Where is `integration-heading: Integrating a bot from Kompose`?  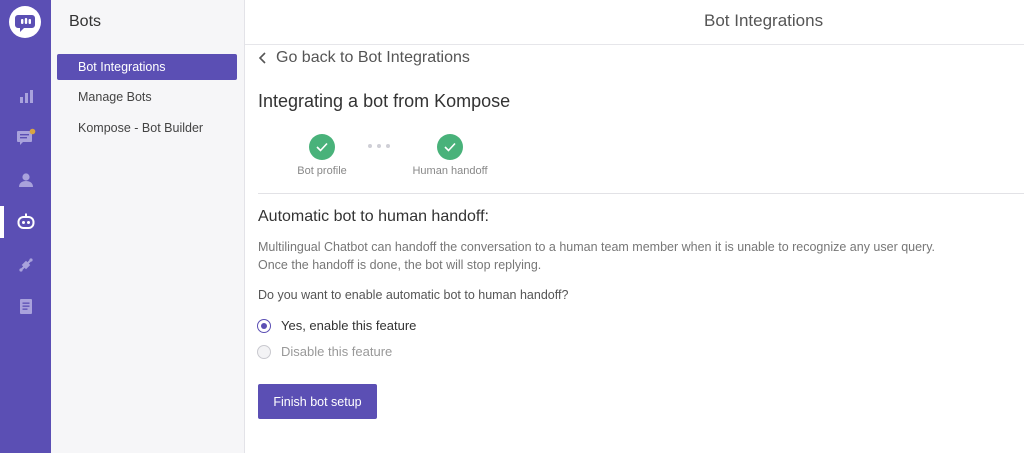 integration-heading: Integrating a bot from Kompose is located at coordinates (384, 101).